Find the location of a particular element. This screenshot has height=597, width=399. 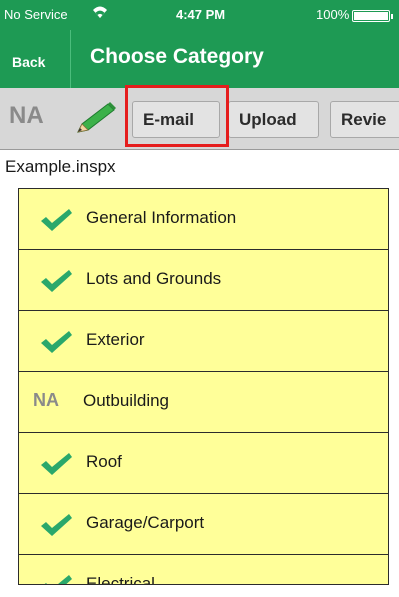

nav-divider is located at coordinates (70, 59).